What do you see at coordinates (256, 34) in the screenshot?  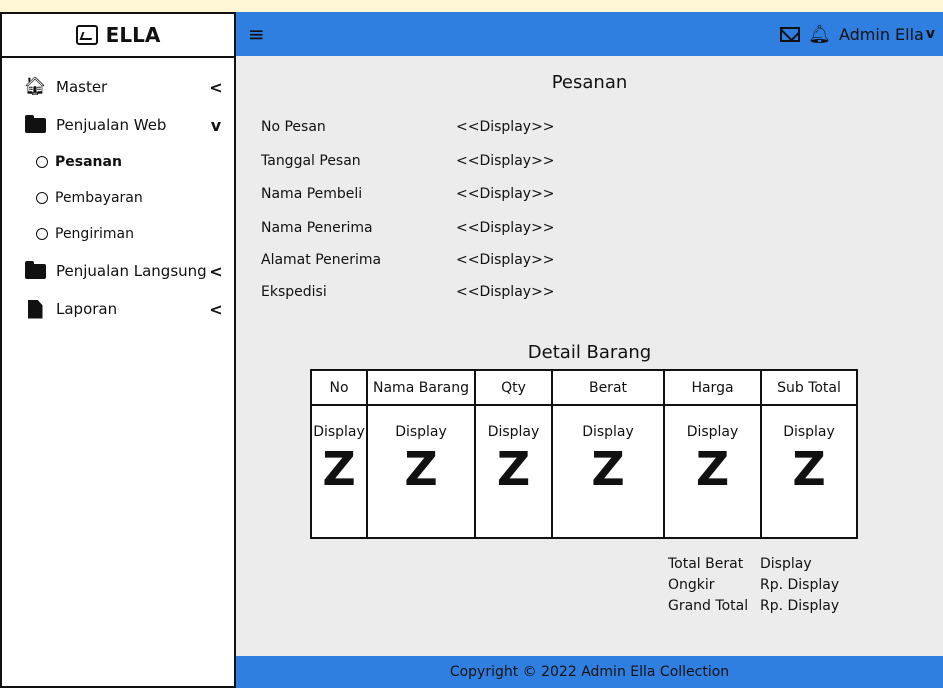 I see `hamburger-menu-icon: ≡` at bounding box center [256, 34].